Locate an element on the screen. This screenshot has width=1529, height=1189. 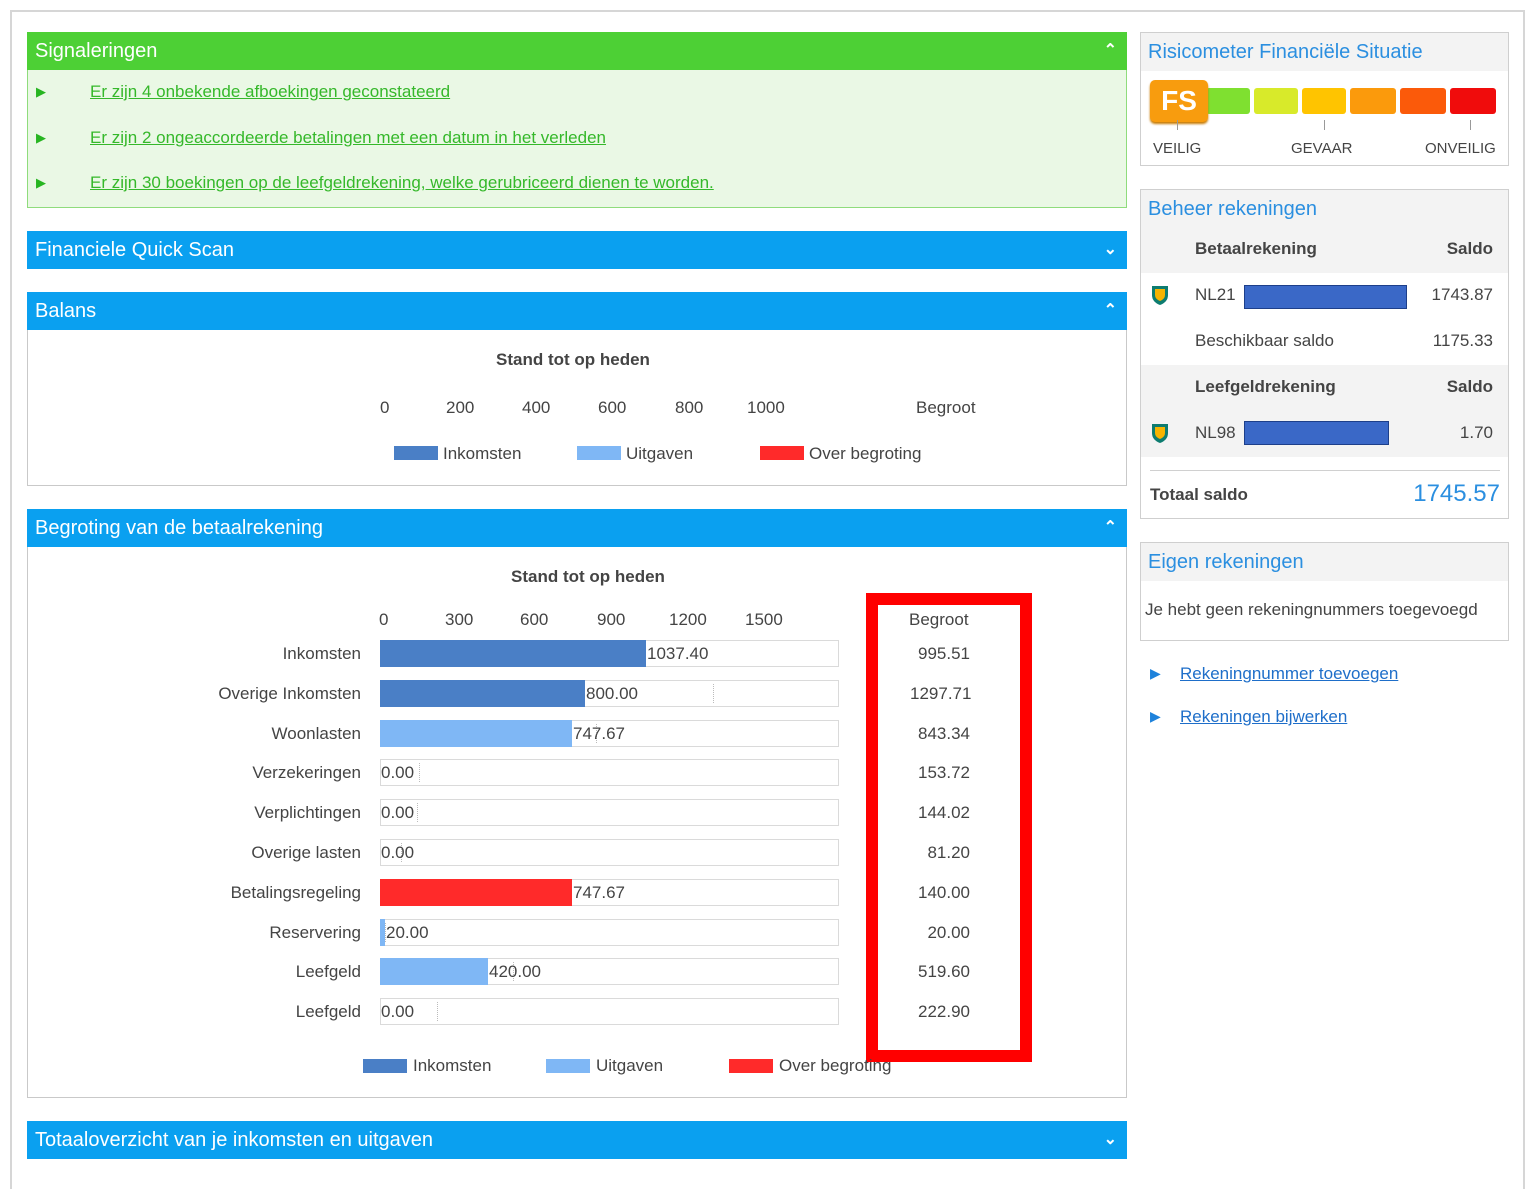
begroting-tick: 900 is located at coordinates (611, 619).